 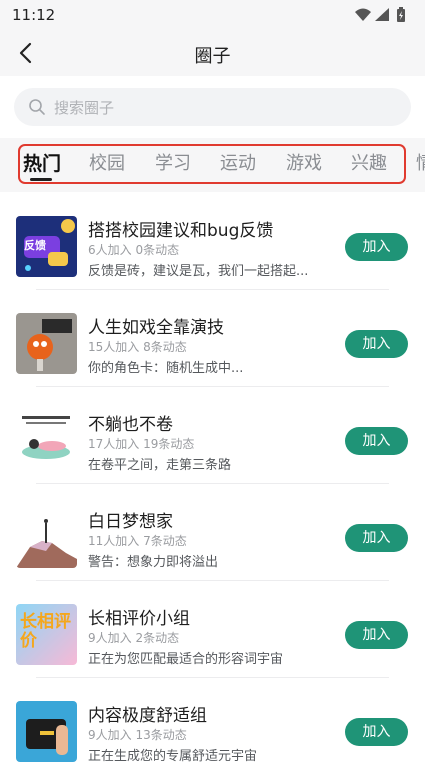 I want to click on circle-meta: 6人加入 0条动态, so click(x=134, y=250).